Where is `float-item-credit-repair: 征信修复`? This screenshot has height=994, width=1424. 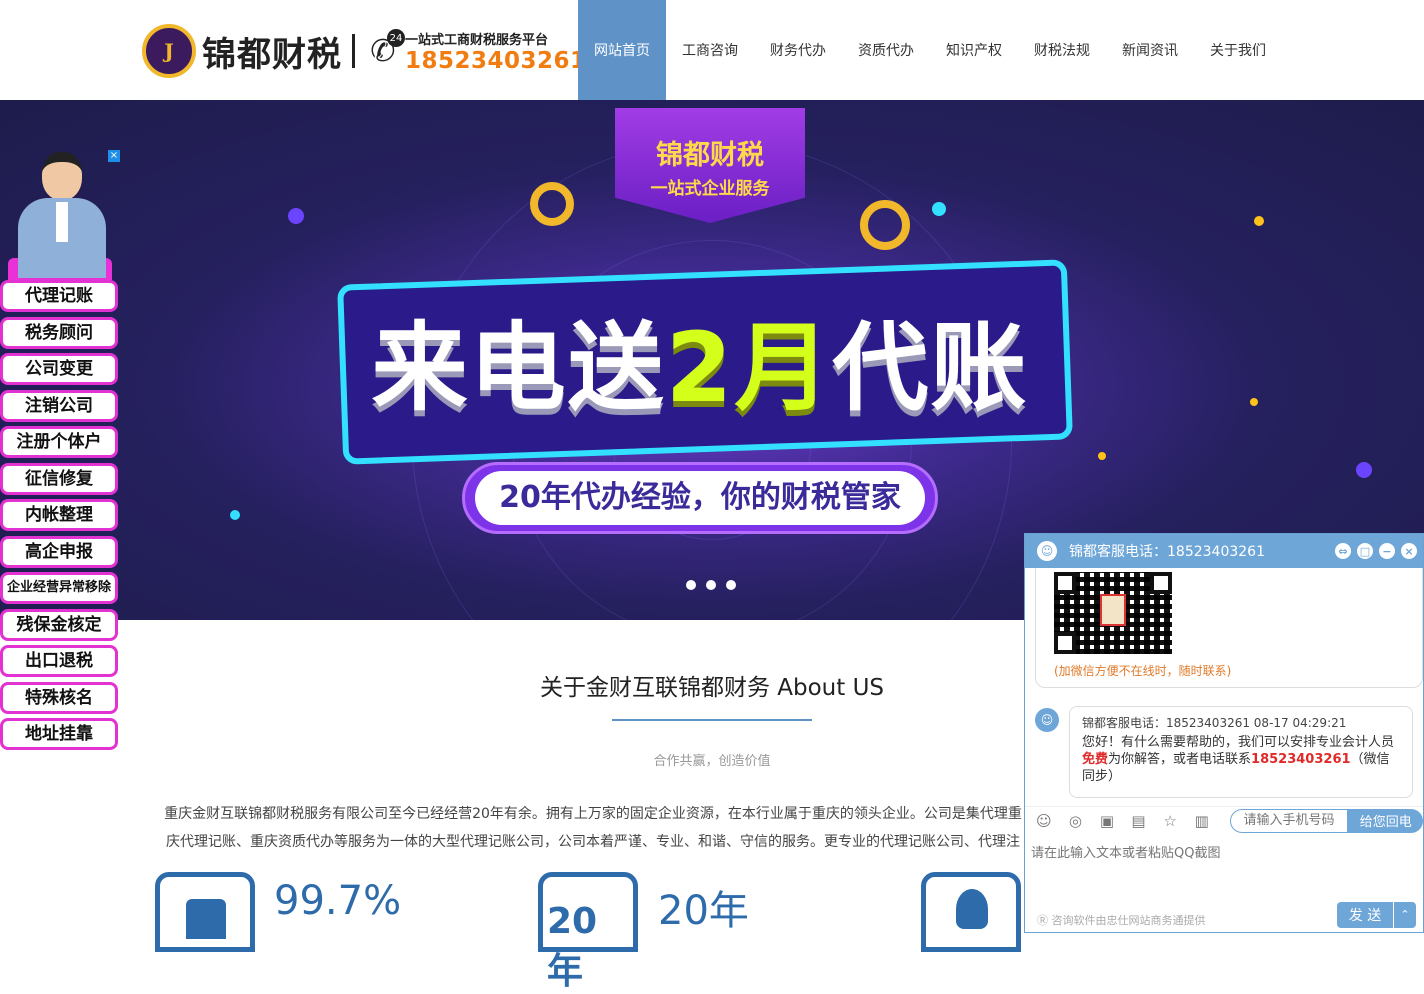 float-item-credit-repair: 征信修复 is located at coordinates (59, 478).